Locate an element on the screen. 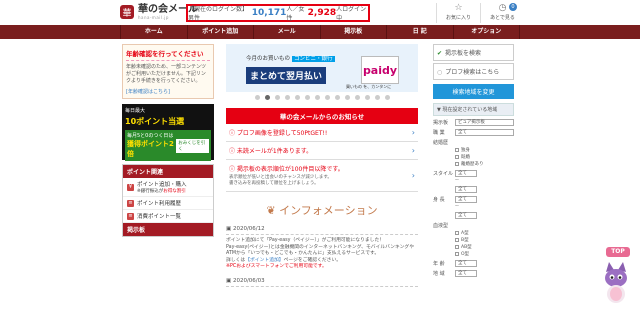 The height and width of the screenshot is (311, 640). female-count: 2,928 is located at coordinates (322, 13).